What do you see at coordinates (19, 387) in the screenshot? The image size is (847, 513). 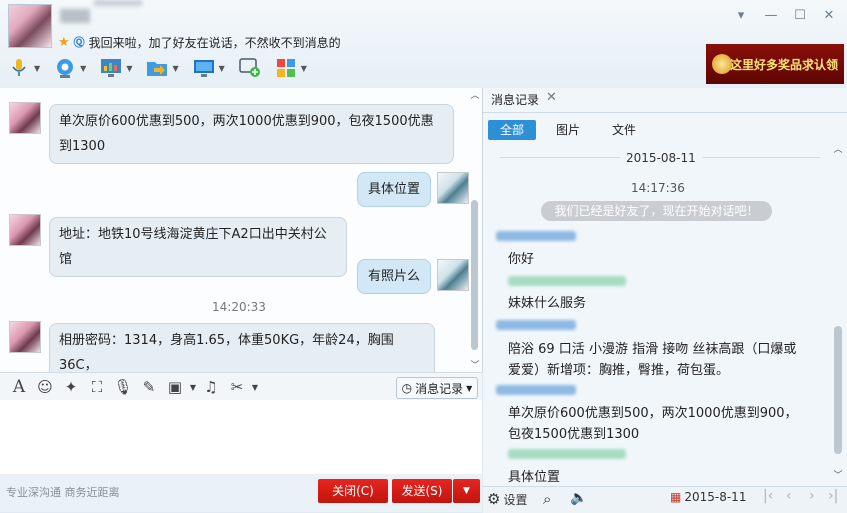 I see `font-icon: A` at bounding box center [19, 387].